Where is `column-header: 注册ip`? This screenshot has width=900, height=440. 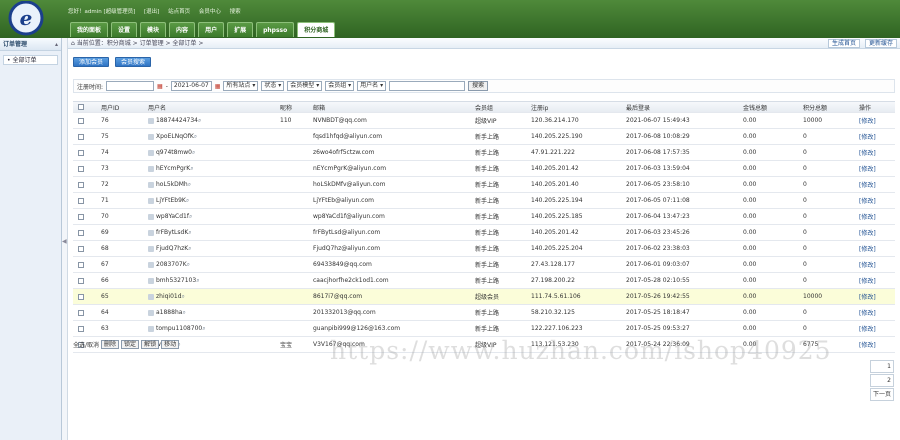 column-header: 注册ip is located at coordinates (539, 107).